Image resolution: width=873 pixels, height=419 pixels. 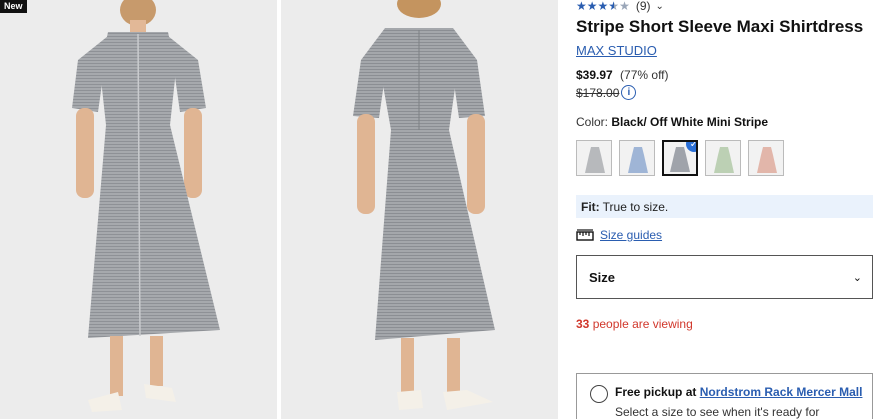 I want to click on rating-stars: ★ ★ ★ ★ ★, so click(x=603, y=6).